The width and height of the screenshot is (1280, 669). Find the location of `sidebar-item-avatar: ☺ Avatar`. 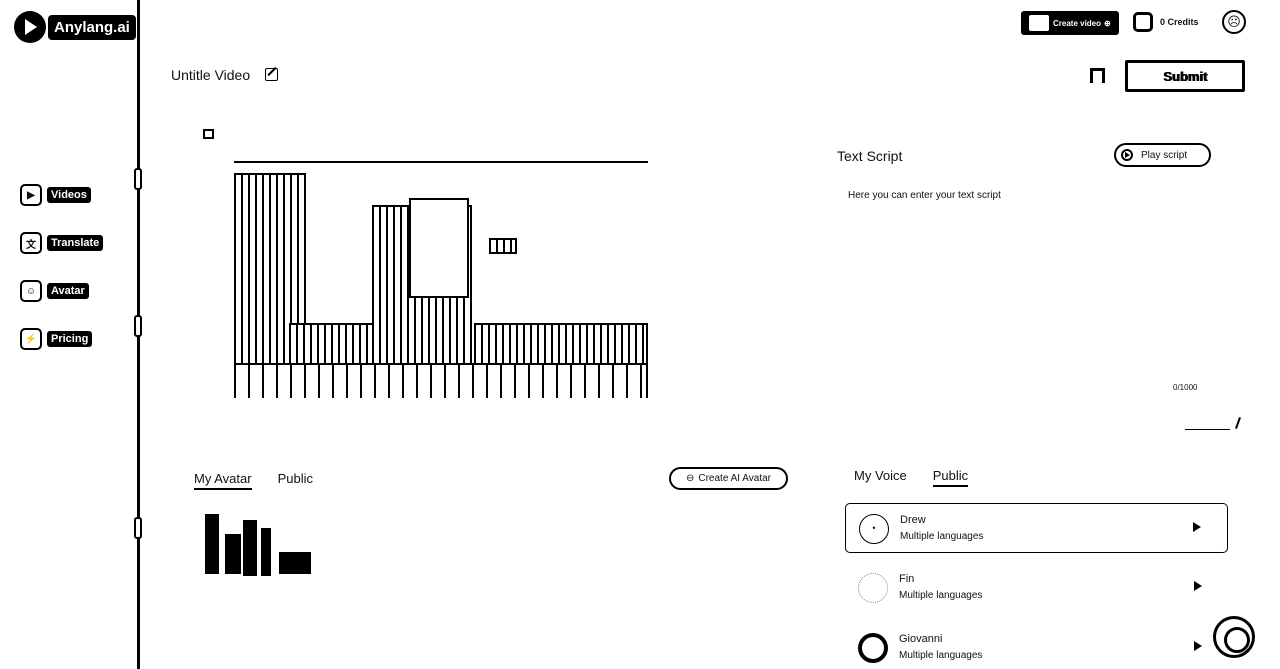

sidebar-item-avatar: ☺ Avatar is located at coordinates (54, 291).